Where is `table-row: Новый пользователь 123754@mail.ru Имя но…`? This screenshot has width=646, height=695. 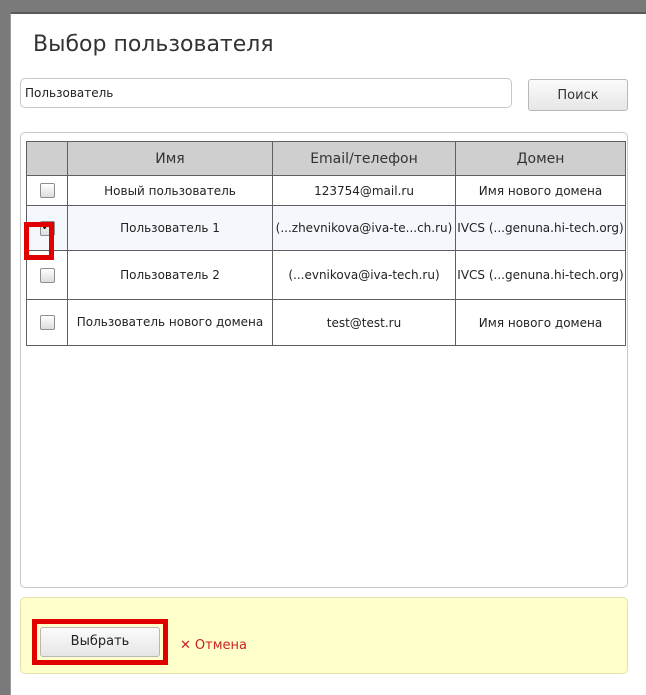
table-row: Новый пользователь 123754@mail.ru Имя но… is located at coordinates (326, 190).